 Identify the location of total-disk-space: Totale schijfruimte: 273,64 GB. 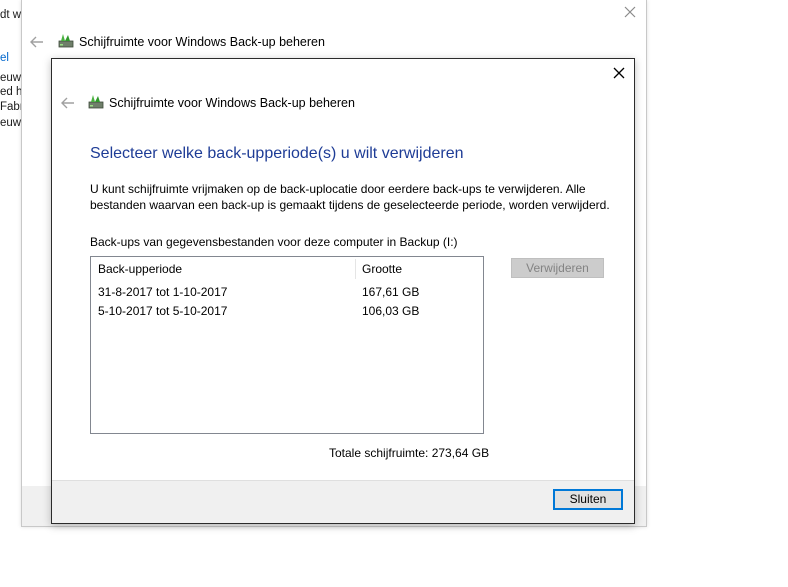
(409, 453).